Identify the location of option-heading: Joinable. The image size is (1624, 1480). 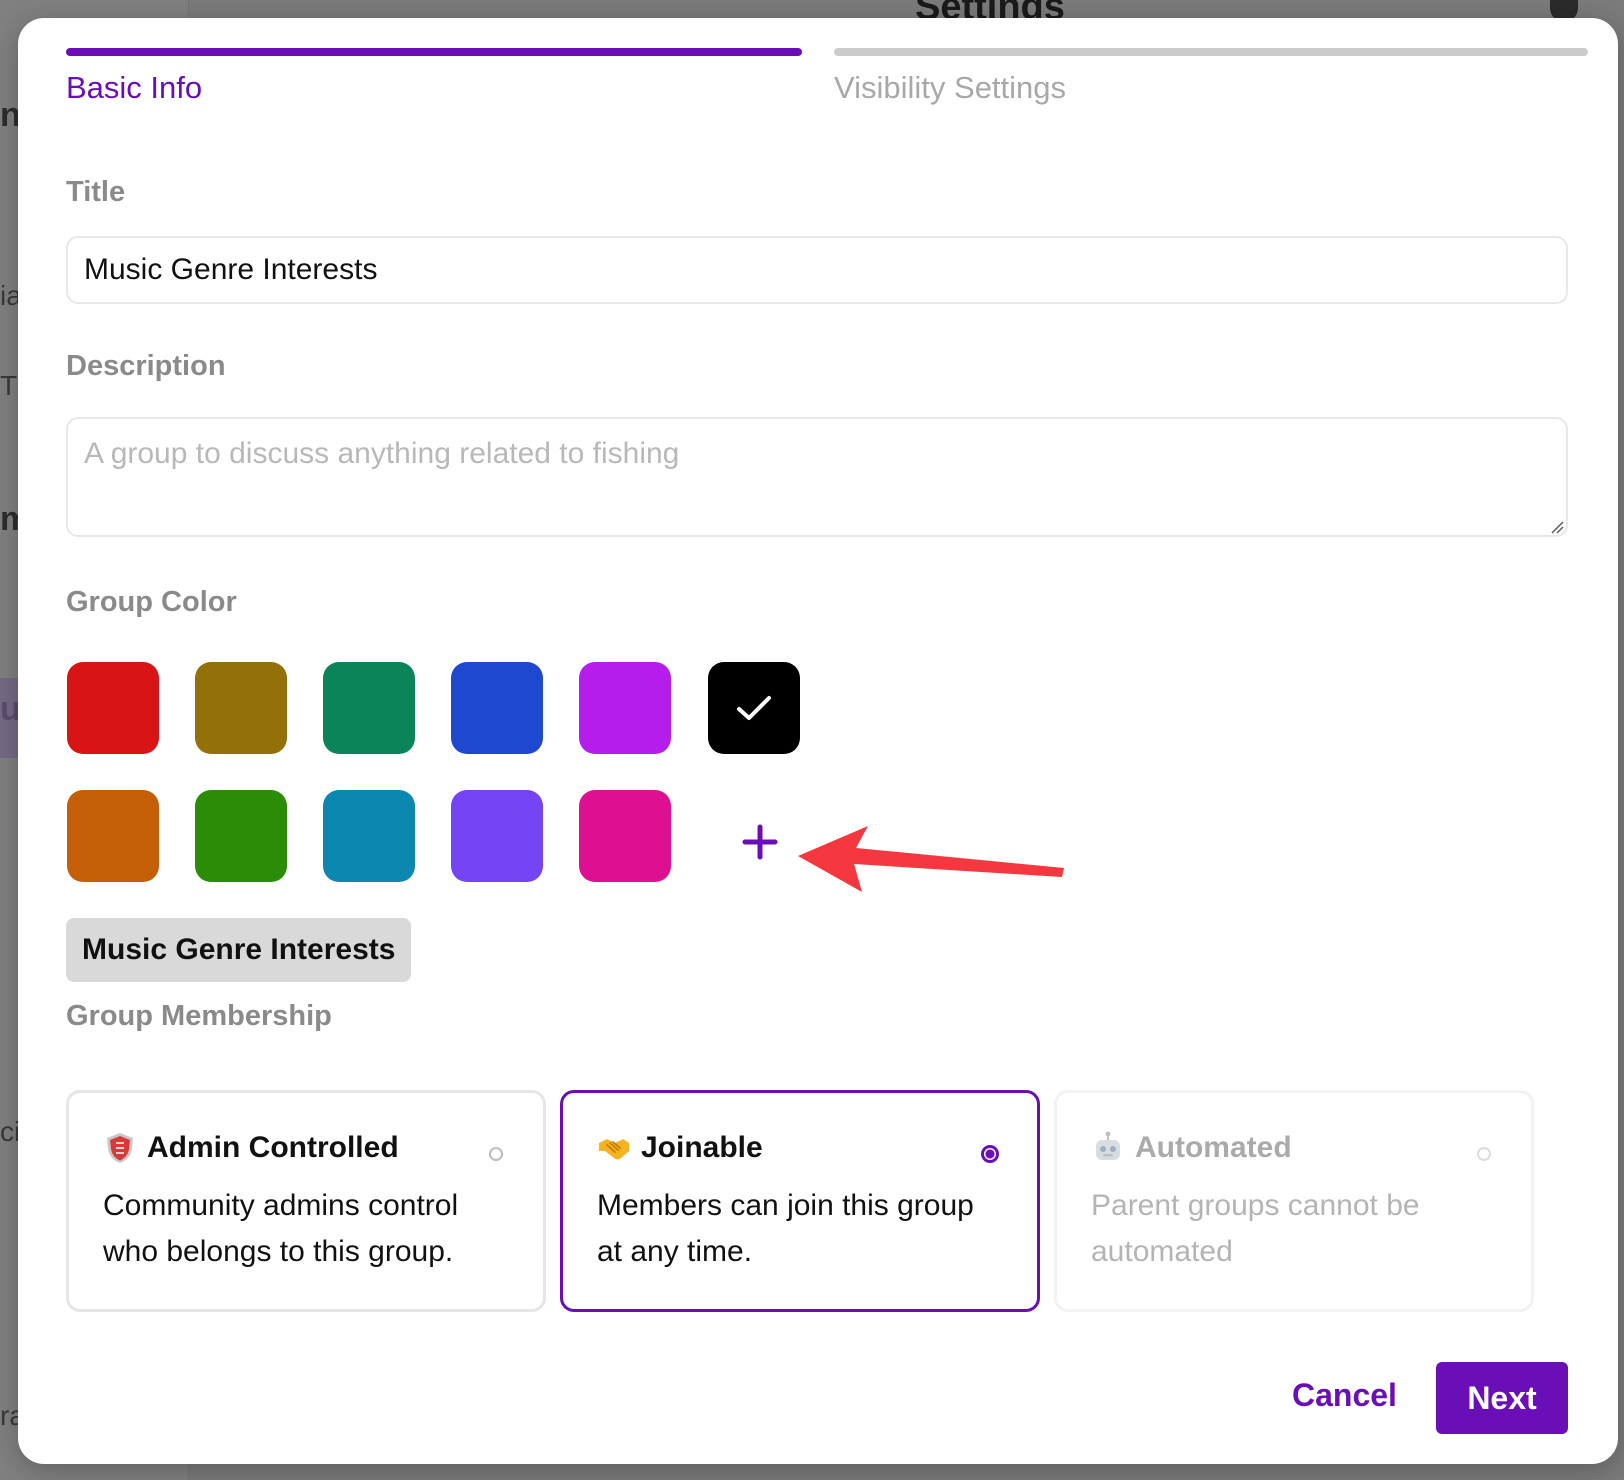
(680, 1148).